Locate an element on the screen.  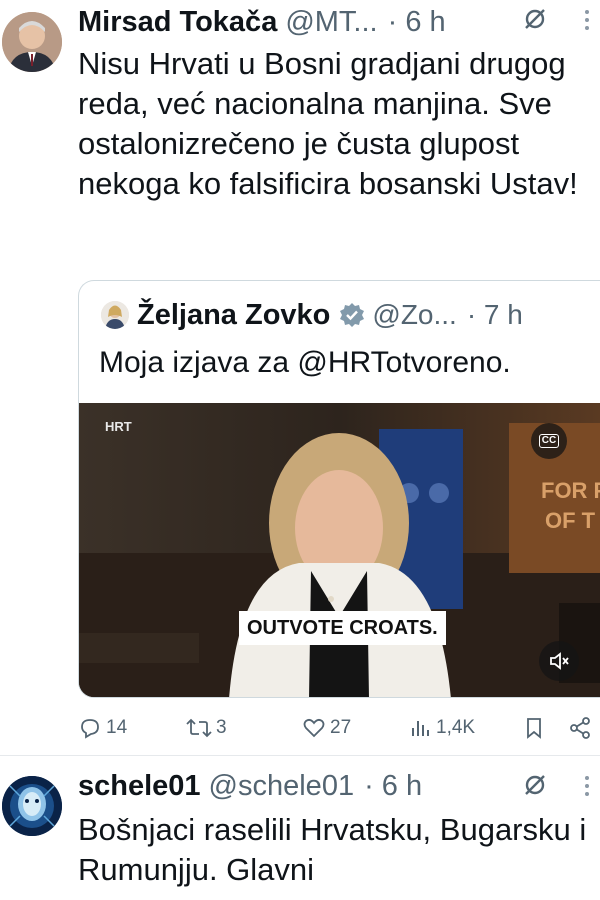
tweet-divider is located at coordinates (300, 755).